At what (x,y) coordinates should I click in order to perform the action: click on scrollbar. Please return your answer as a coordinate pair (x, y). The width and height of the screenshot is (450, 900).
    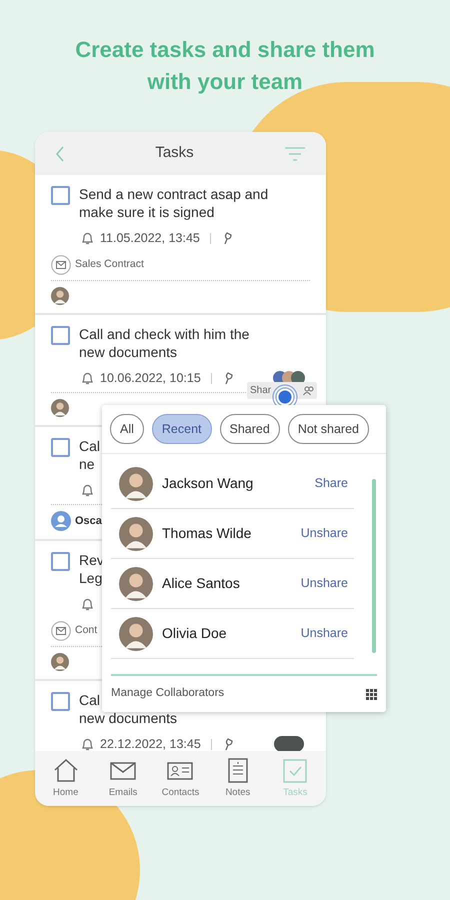
    Looking at the image, I should click on (374, 566).